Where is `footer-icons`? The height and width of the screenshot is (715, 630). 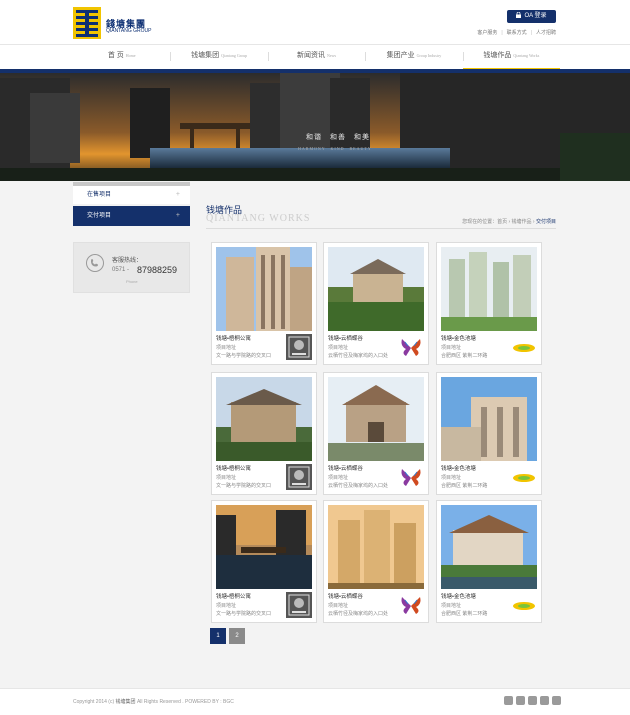
footer-icons is located at coordinates (534, 700).